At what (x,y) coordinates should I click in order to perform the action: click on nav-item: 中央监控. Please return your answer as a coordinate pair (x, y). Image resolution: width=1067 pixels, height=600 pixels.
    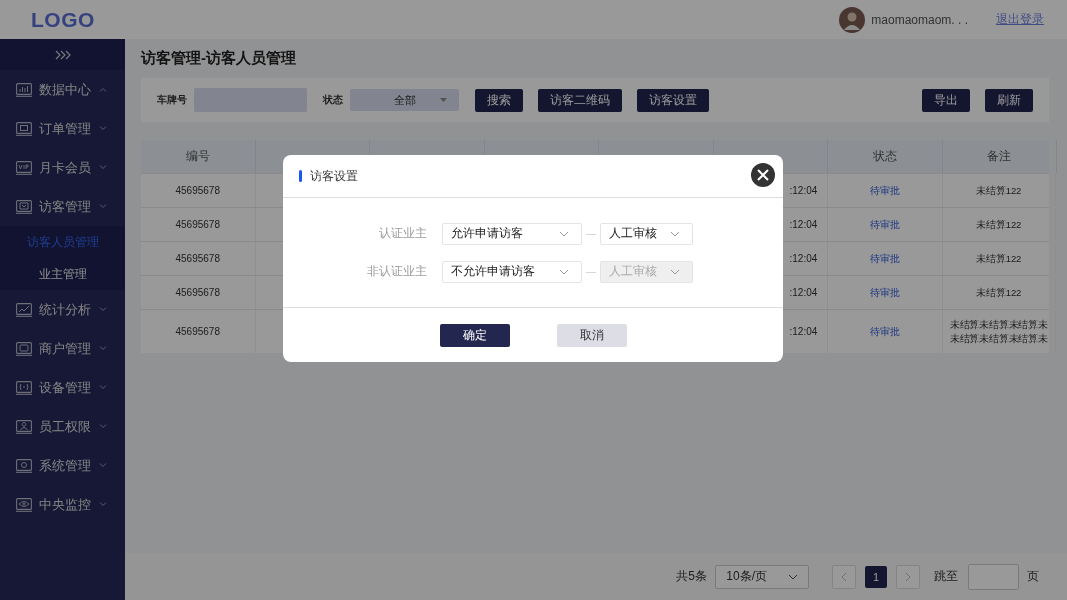
    Looking at the image, I should click on (62, 504).